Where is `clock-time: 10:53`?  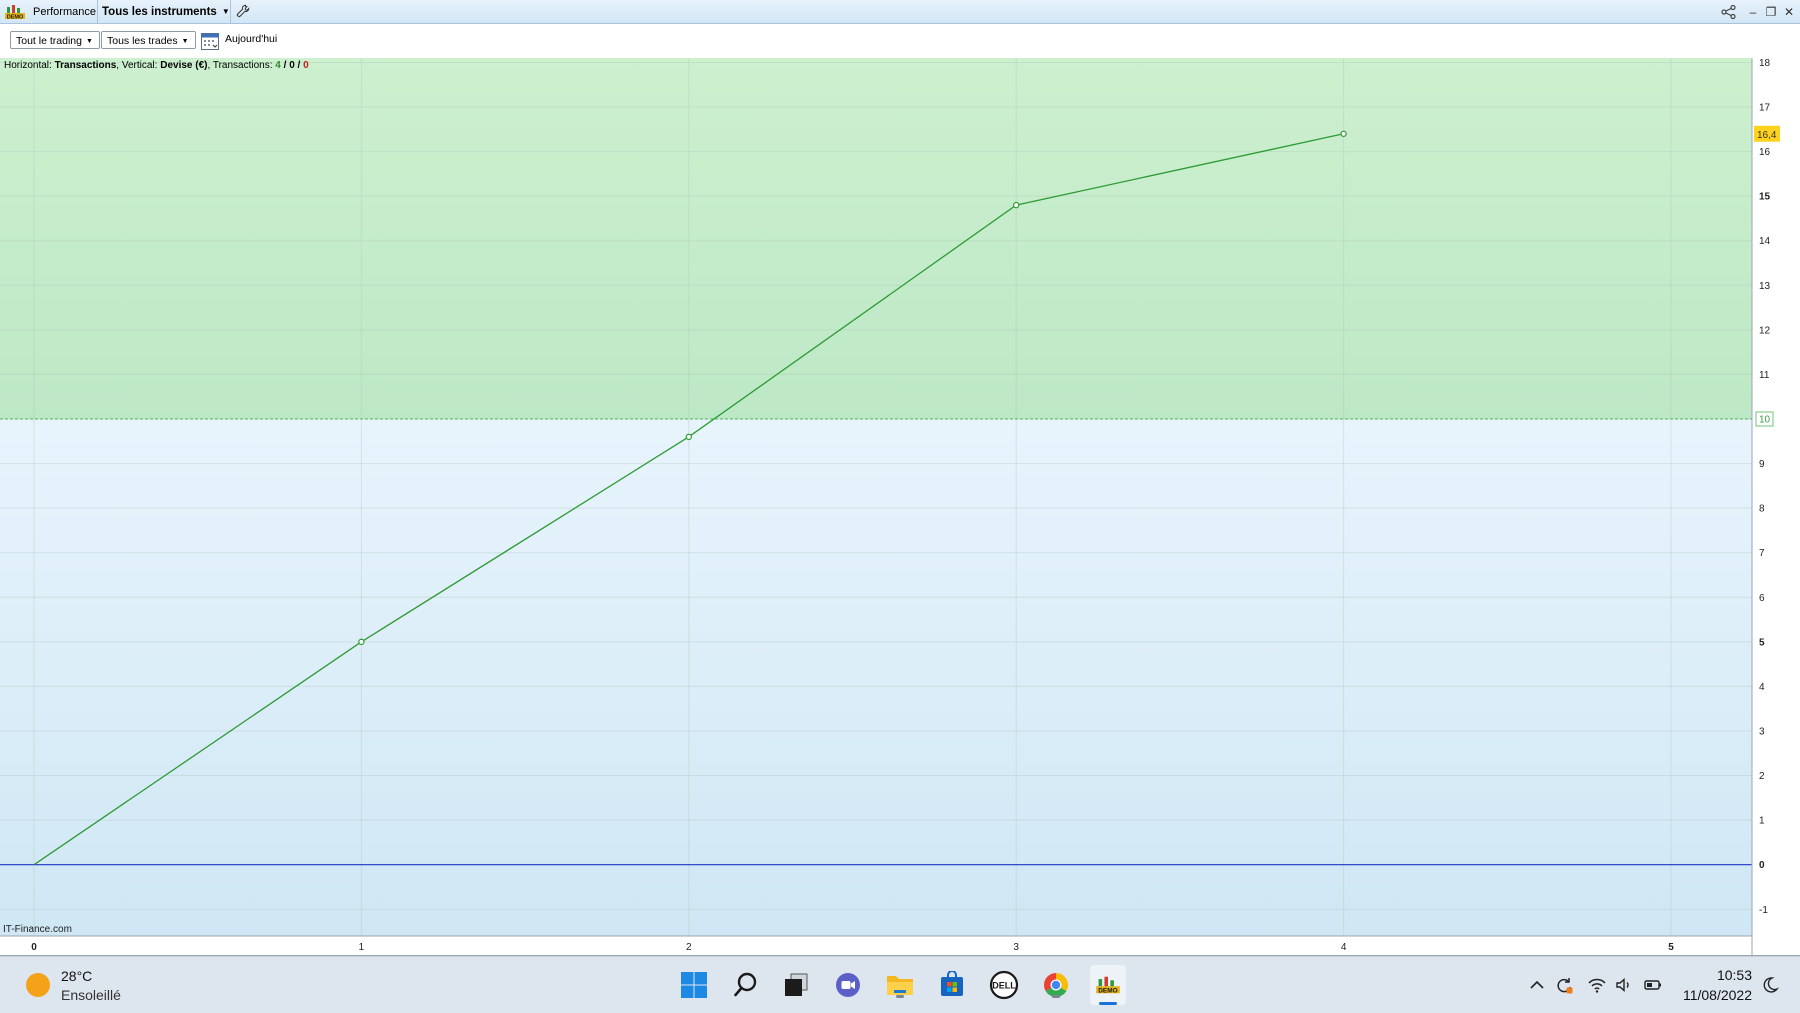 clock-time: 10:53 is located at coordinates (1734, 975).